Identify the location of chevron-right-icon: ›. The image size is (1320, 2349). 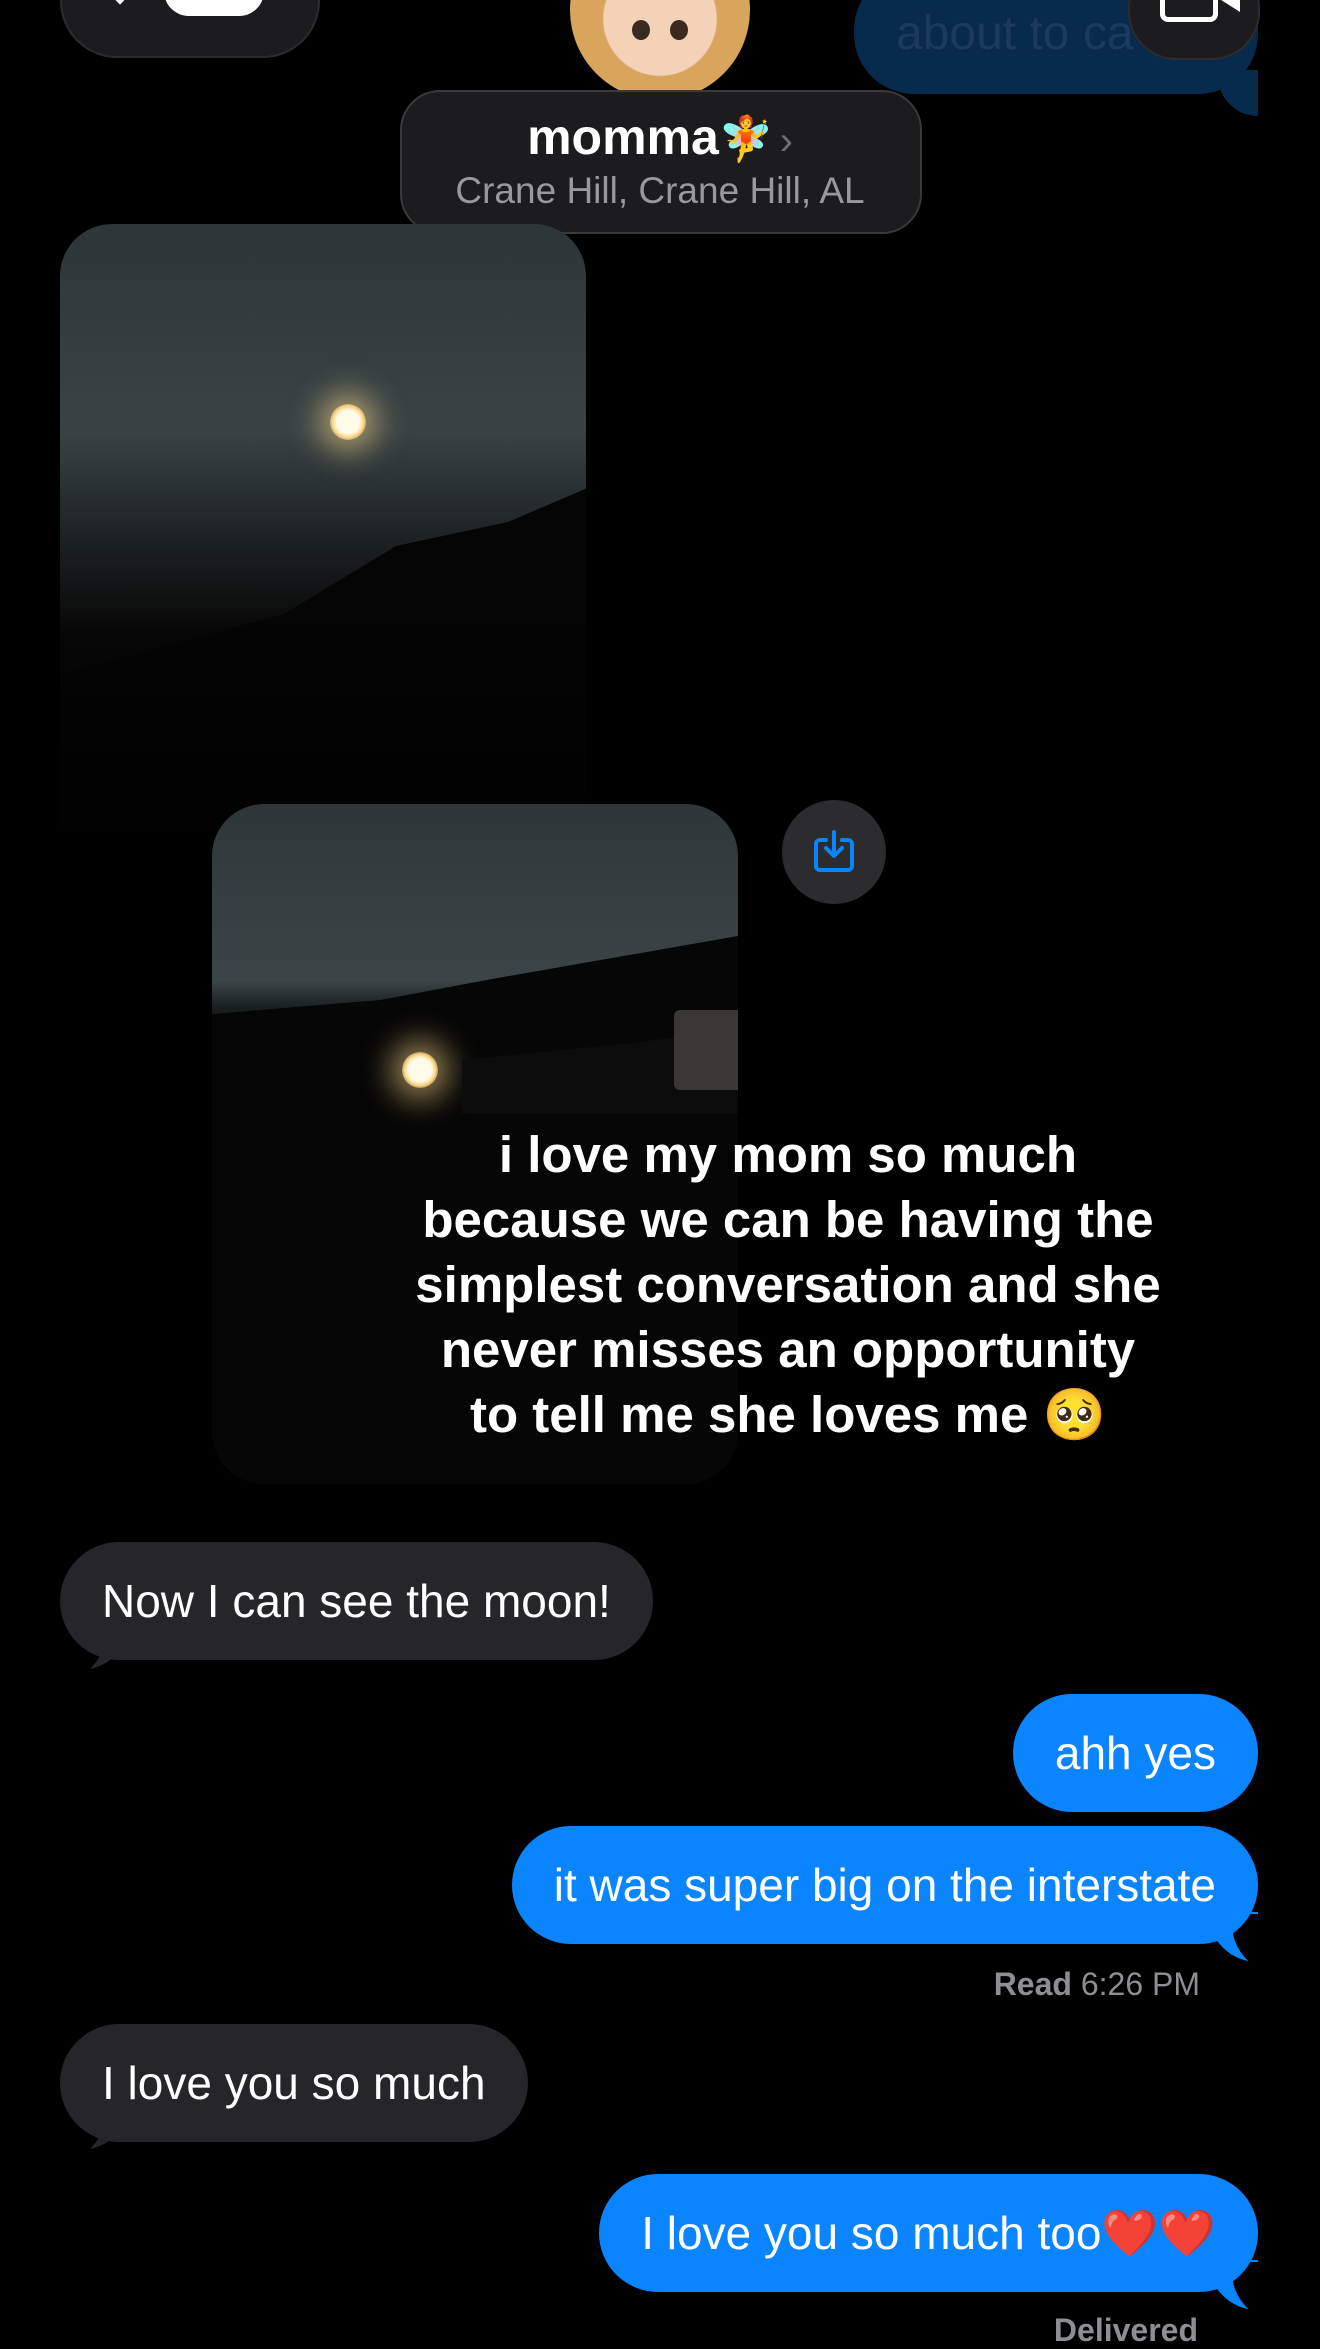
(786, 141).